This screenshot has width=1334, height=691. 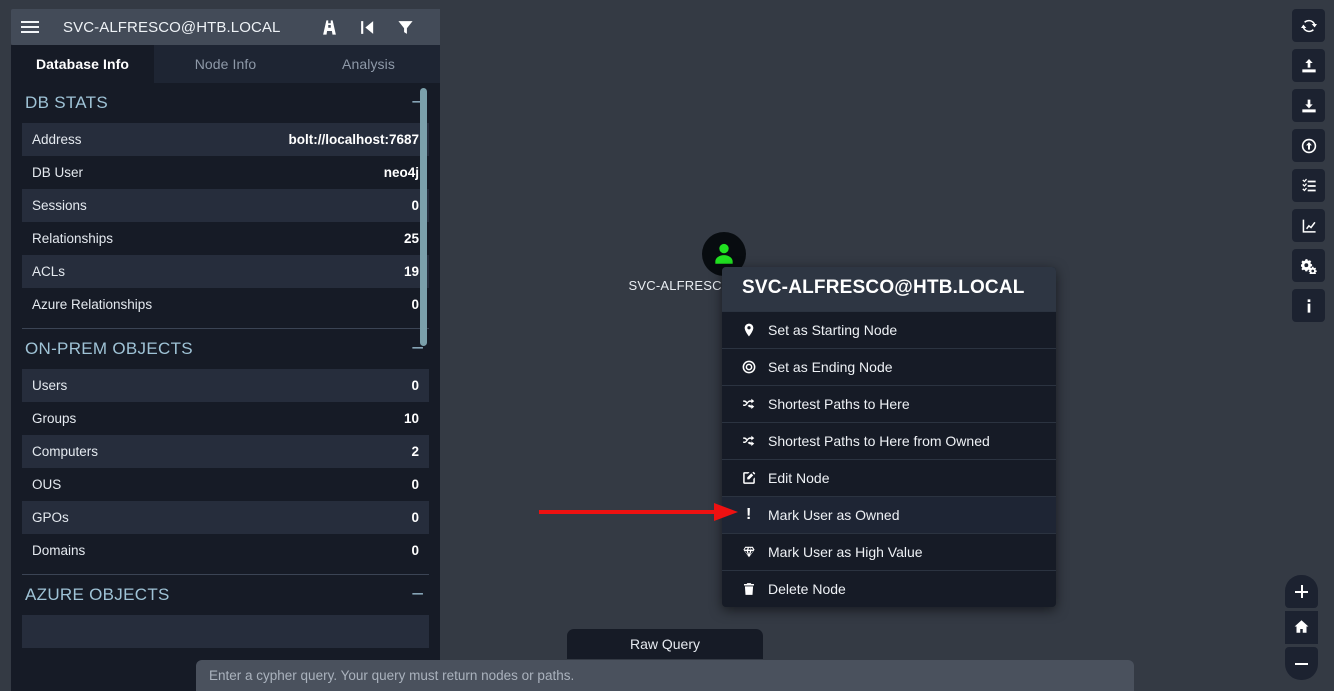 I want to click on home-icon, so click(x=1301, y=628).